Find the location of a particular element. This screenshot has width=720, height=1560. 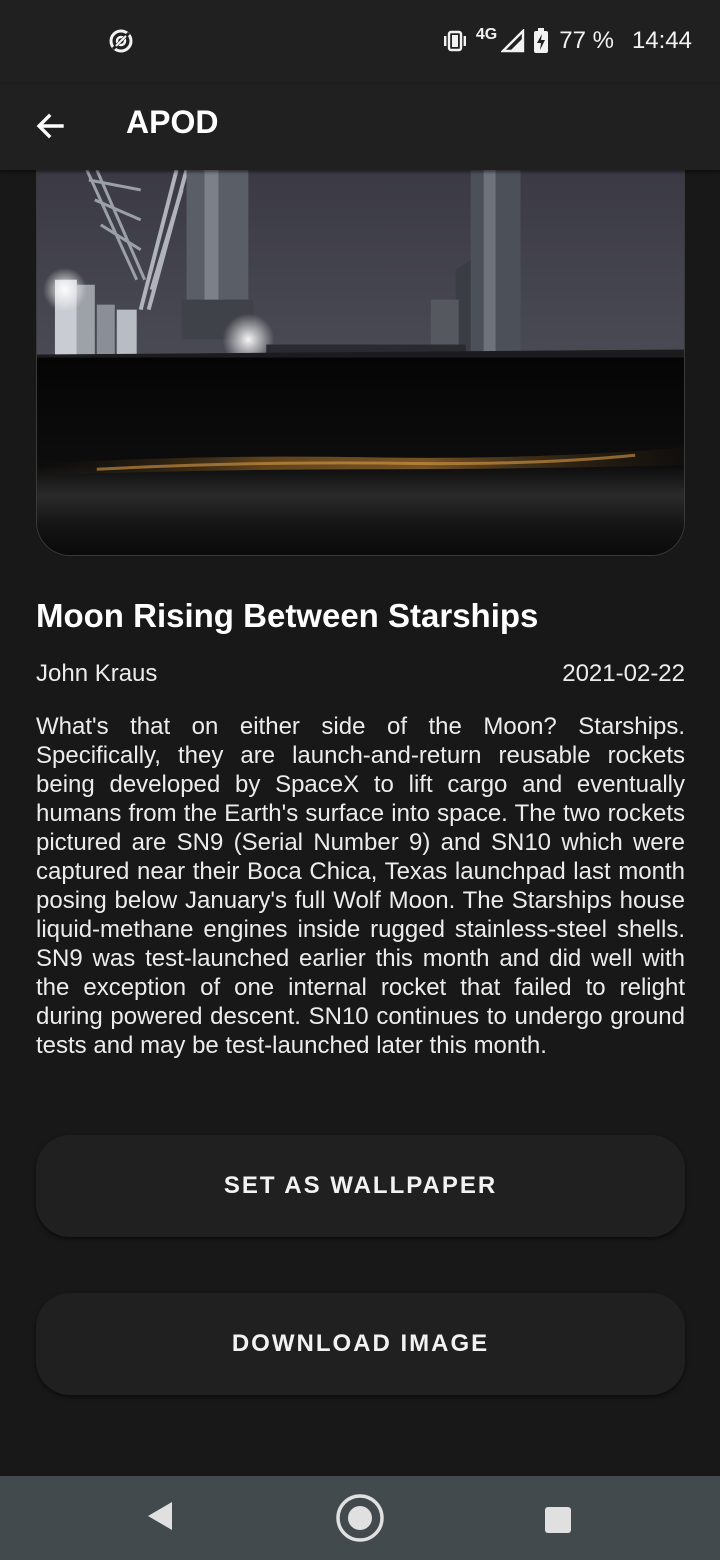

arrow-back-icon is located at coordinates (50, 126).